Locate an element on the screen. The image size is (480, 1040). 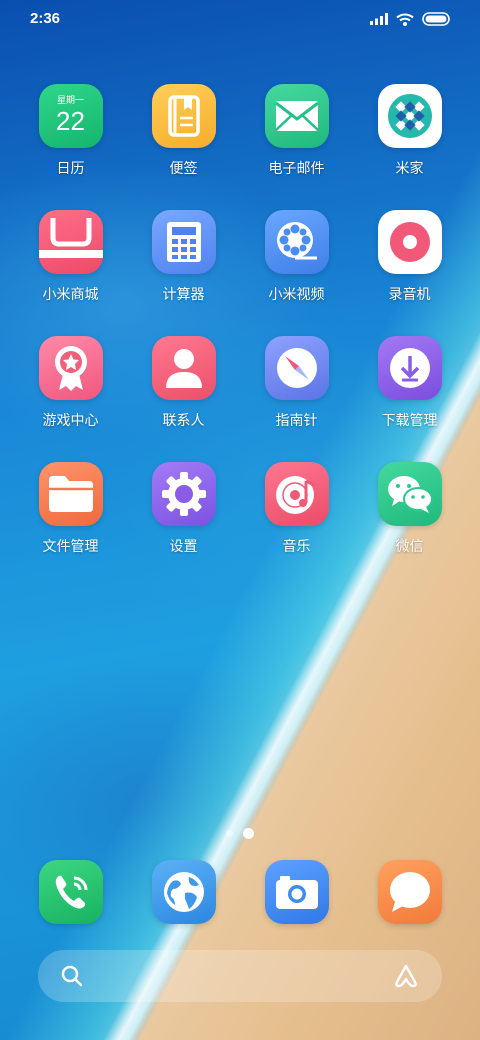
app-label: 设置 is located at coordinates (183, 547).